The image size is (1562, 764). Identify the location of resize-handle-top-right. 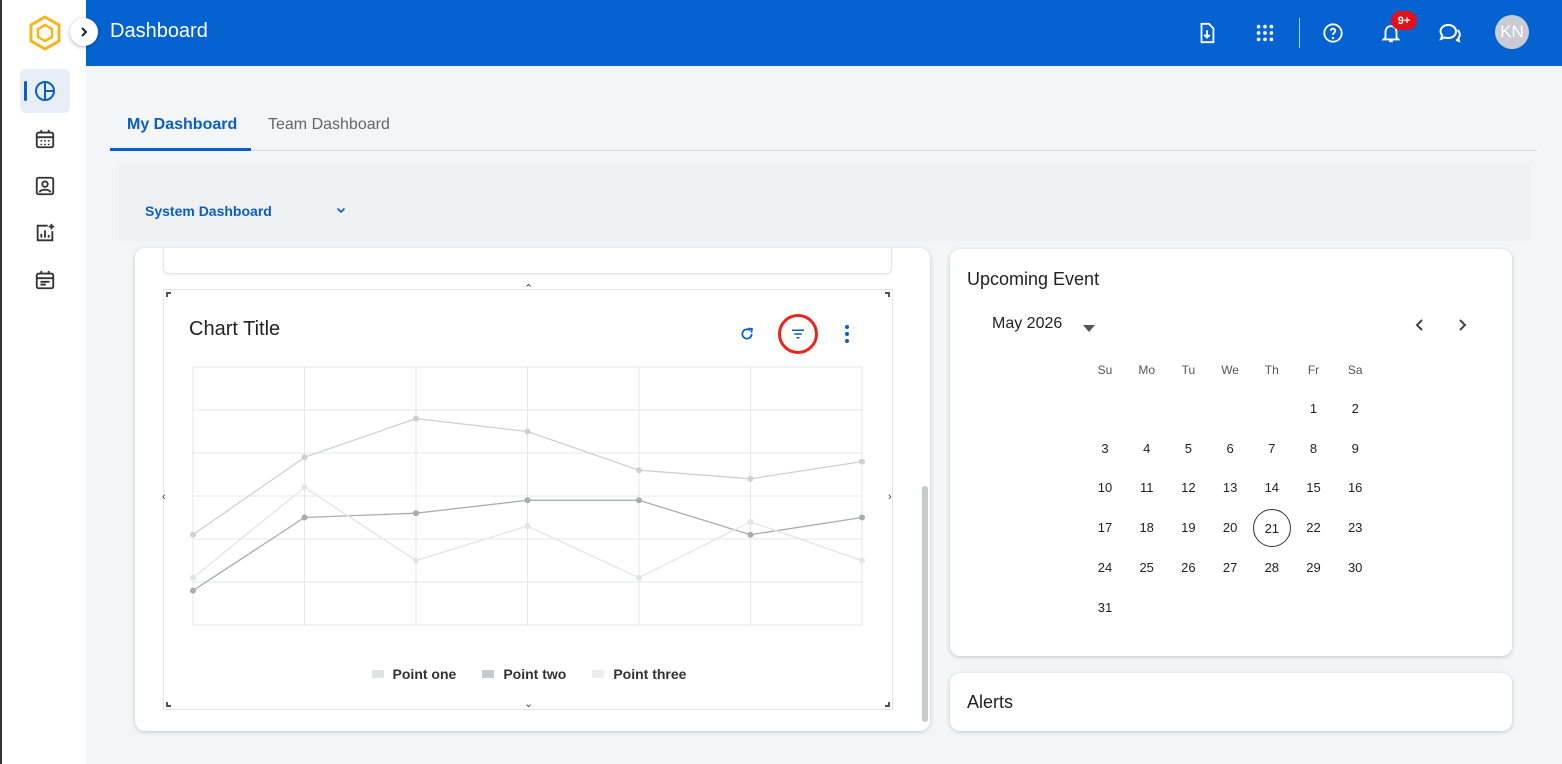
(887, 294).